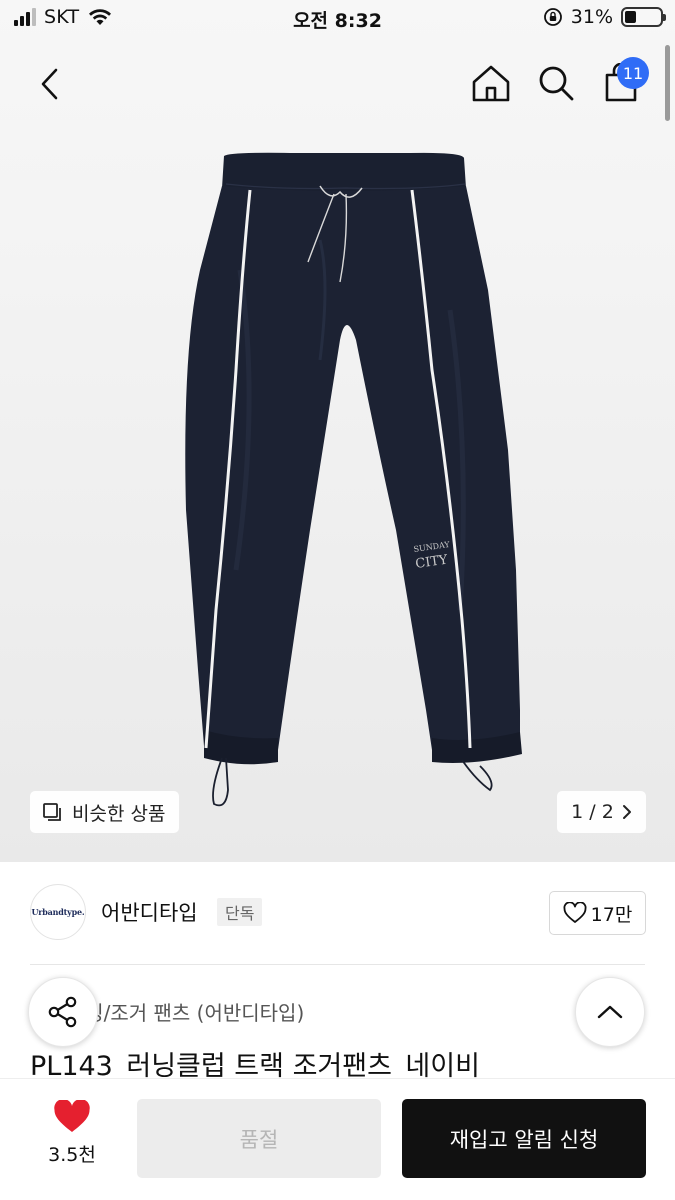  Describe the element at coordinates (72, 1138) in the screenshot. I see `product-like-button: 3.5천` at that location.